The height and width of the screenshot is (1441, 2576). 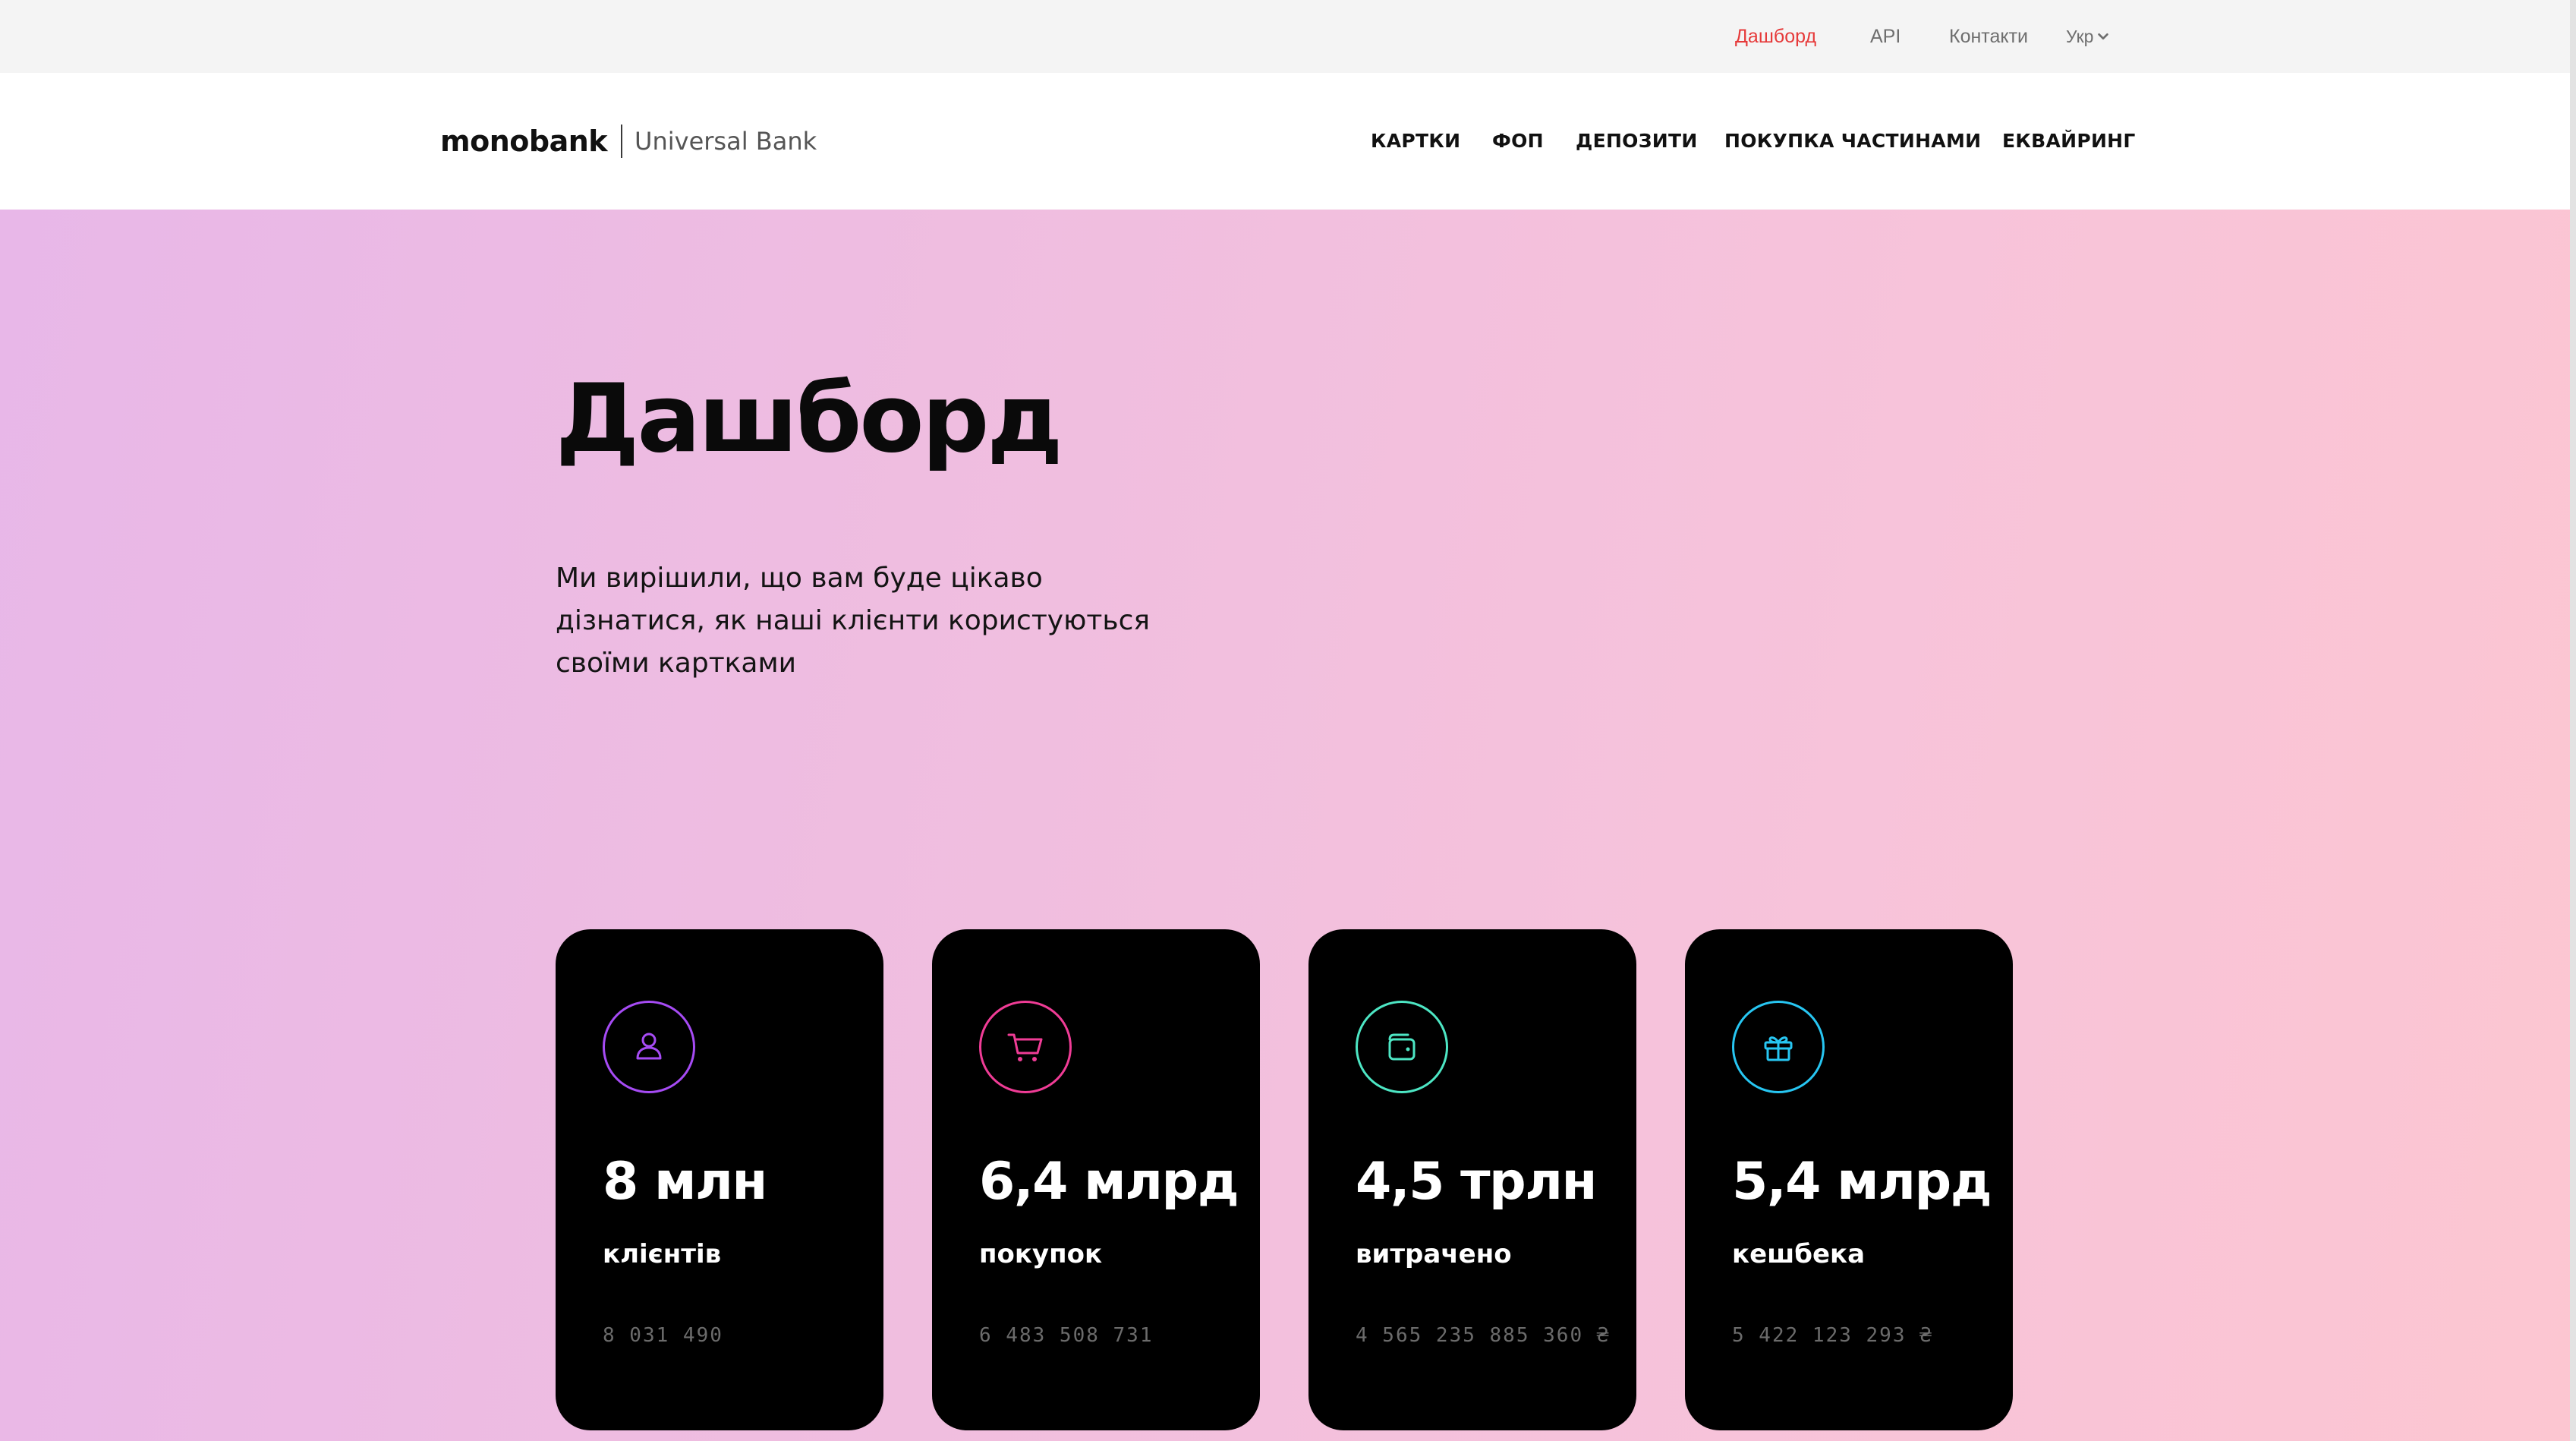 I want to click on stat-exact-number: 4 565 235 885 360 ₴, so click(x=1483, y=1335).